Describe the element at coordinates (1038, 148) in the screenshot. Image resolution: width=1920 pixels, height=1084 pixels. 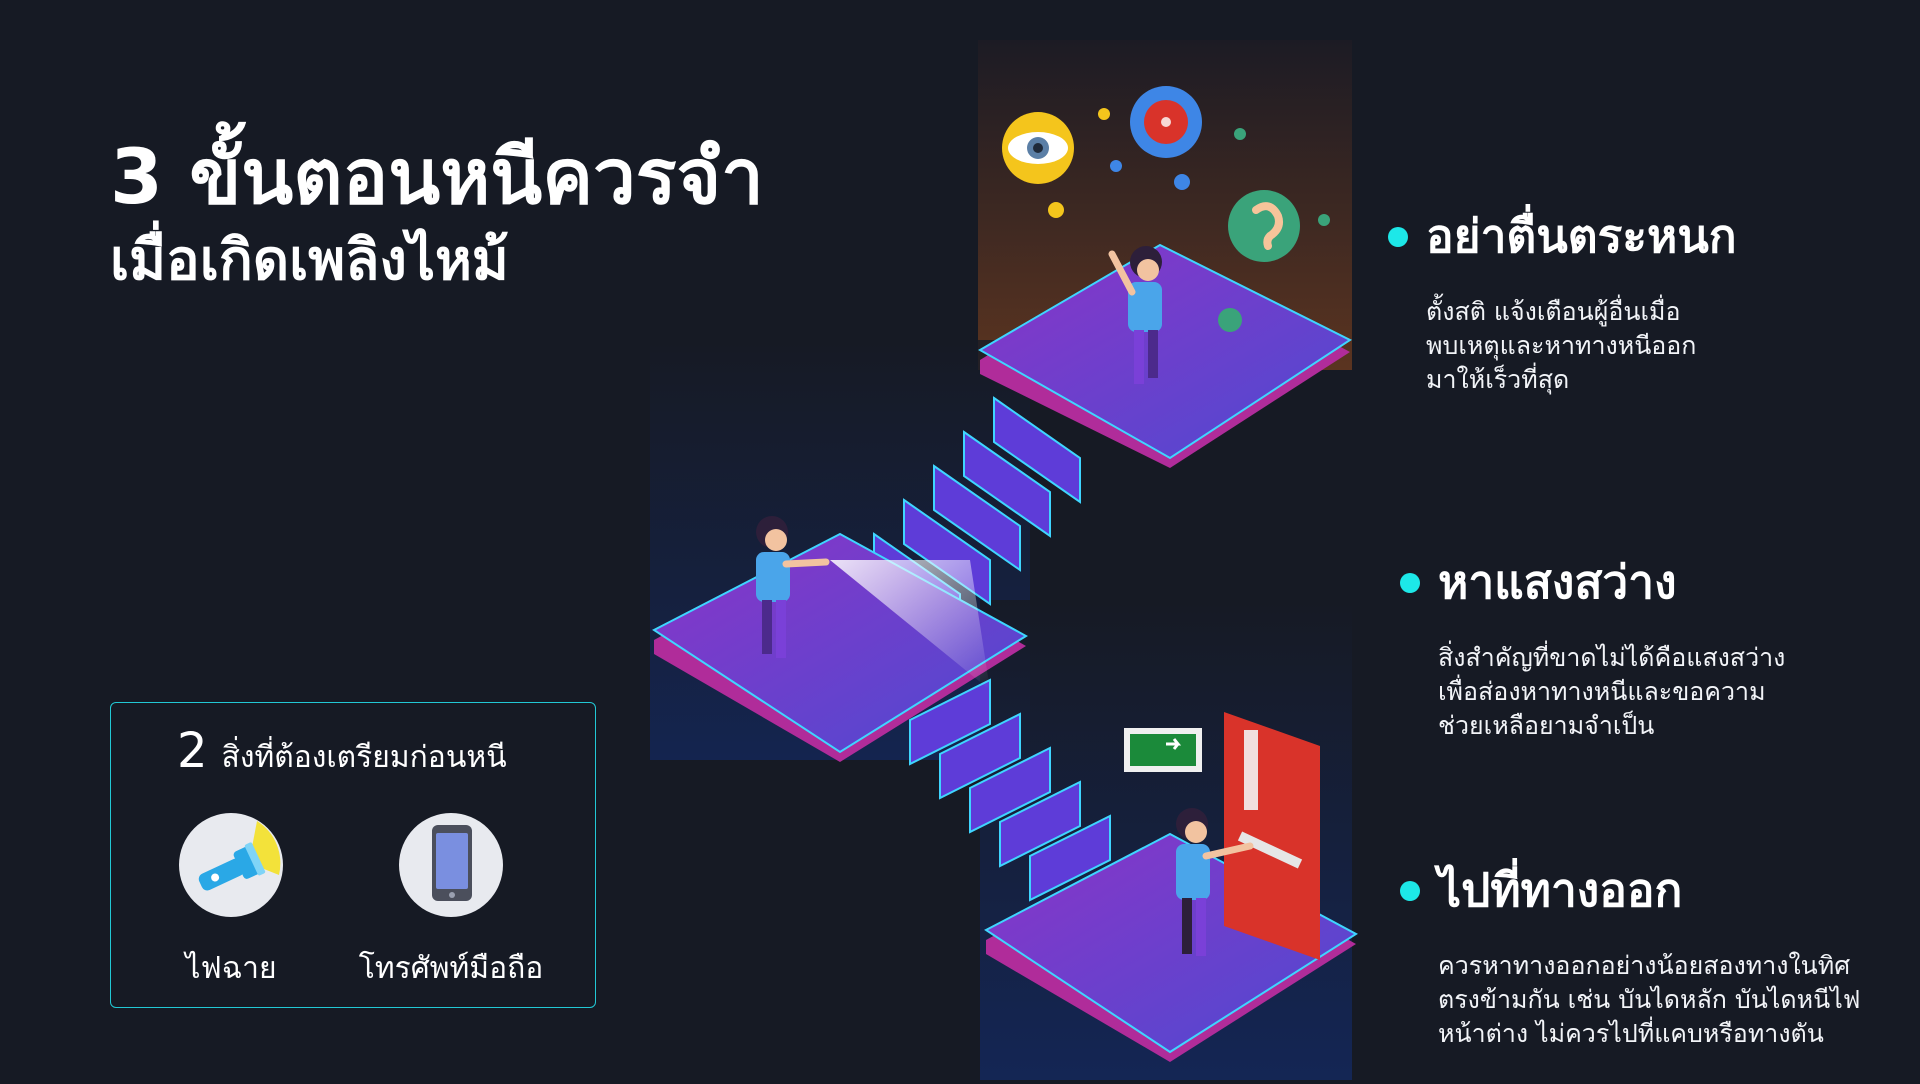
I see `eye-icon` at that location.